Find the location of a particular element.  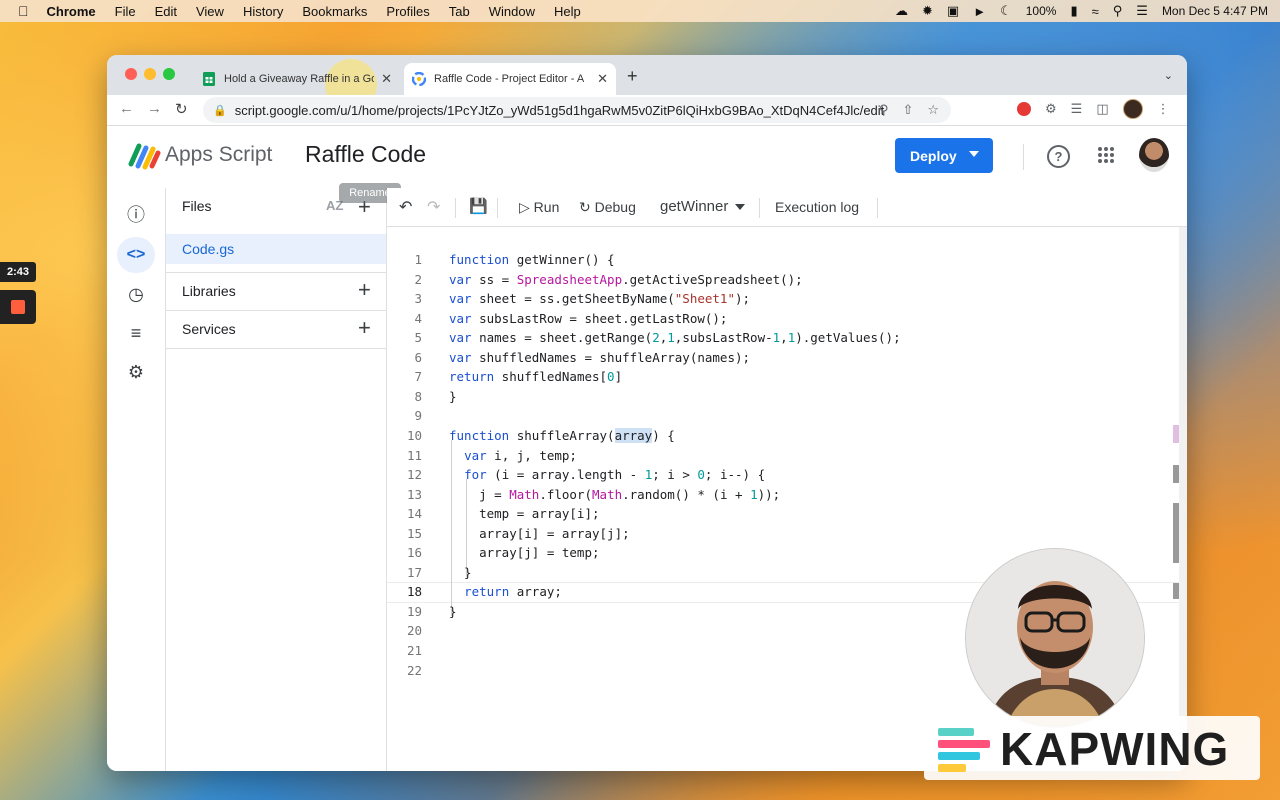

zoom-window-button is located at coordinates (169, 74).